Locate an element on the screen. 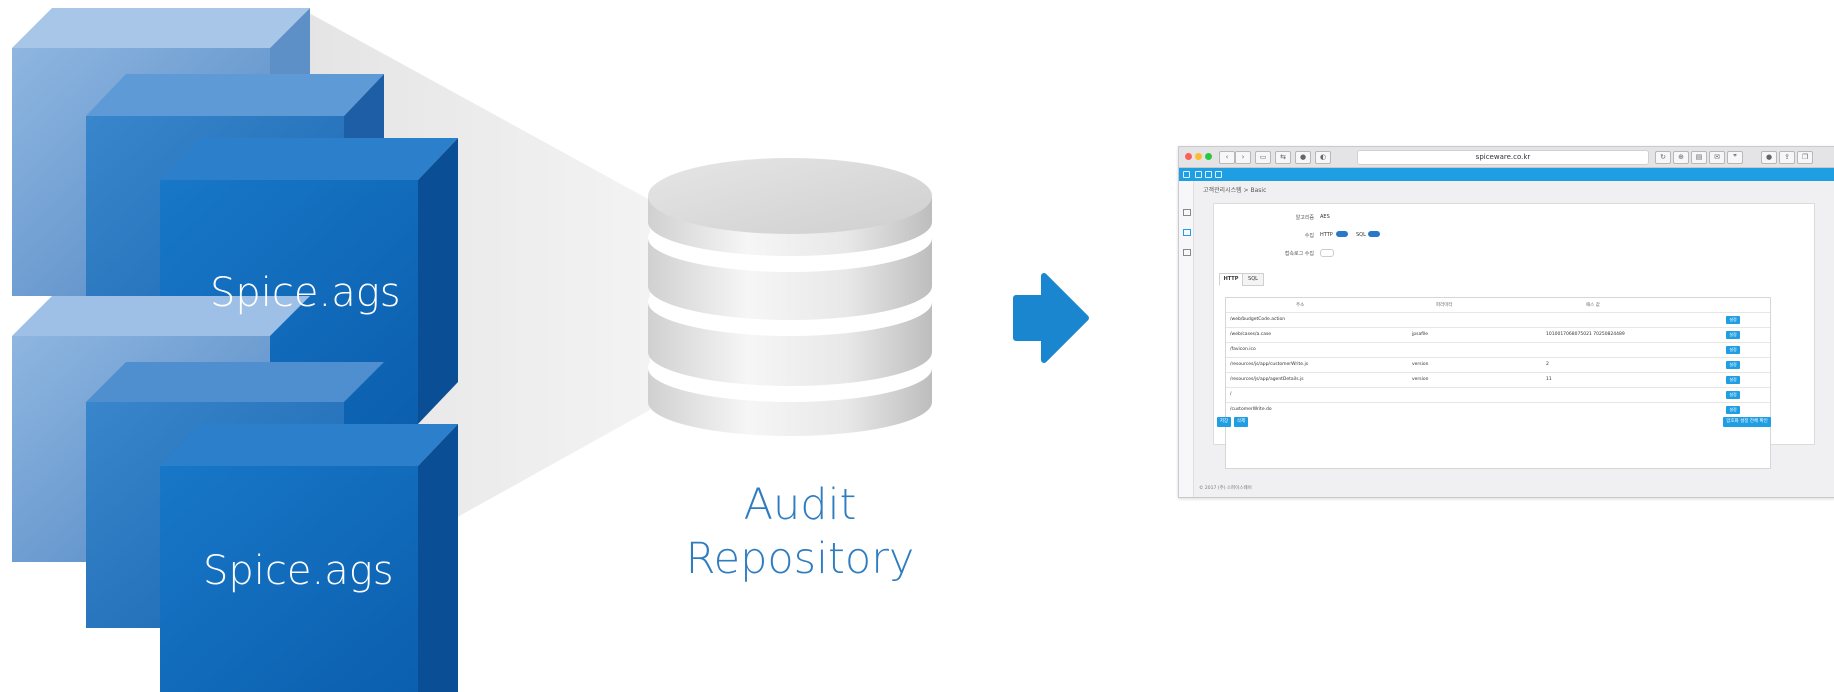 Image resolution: width=1834 pixels, height=692 pixels. tabs-icon: ❐ is located at coordinates (1805, 157).